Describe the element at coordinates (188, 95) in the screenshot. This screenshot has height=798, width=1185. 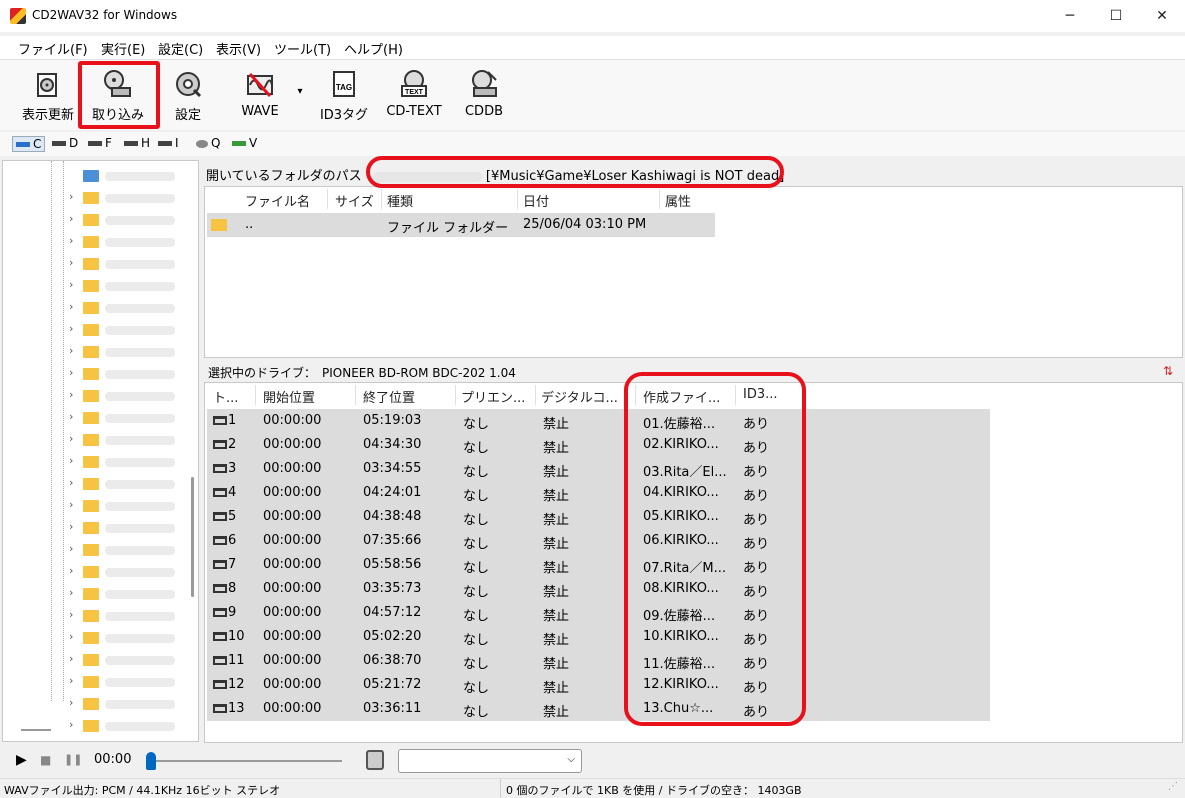
I see `settings-button: 設定` at that location.